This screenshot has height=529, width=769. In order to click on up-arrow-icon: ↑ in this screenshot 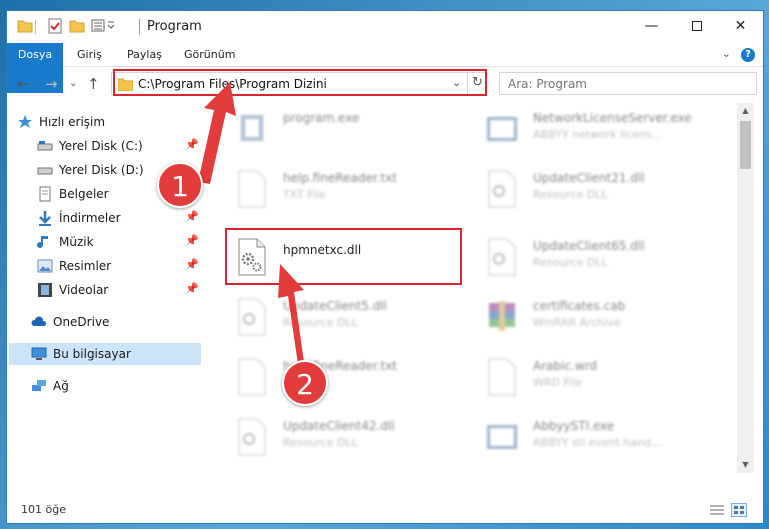, I will do `click(93, 84)`.